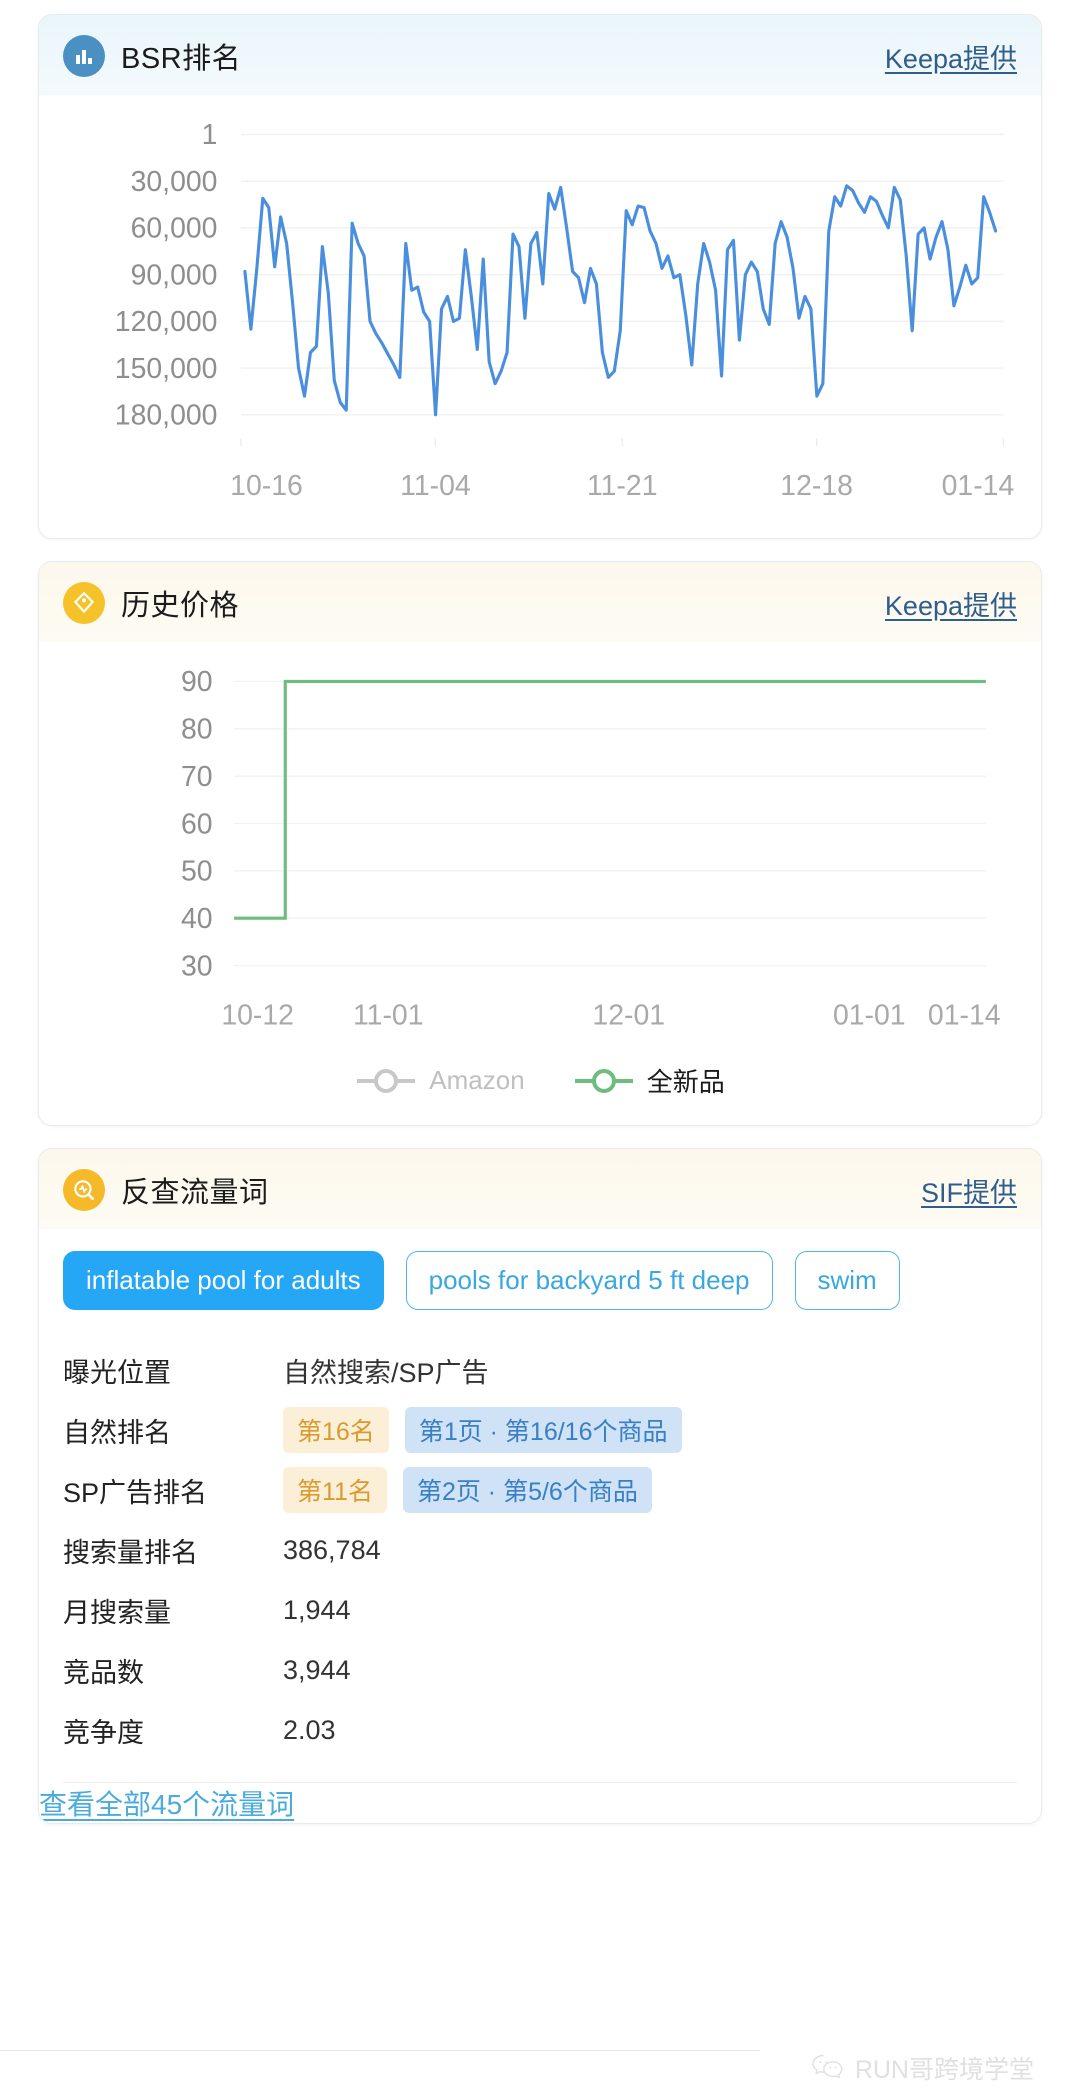 The width and height of the screenshot is (1080, 2097). I want to click on svg-text: 01-01, so click(869, 1016).